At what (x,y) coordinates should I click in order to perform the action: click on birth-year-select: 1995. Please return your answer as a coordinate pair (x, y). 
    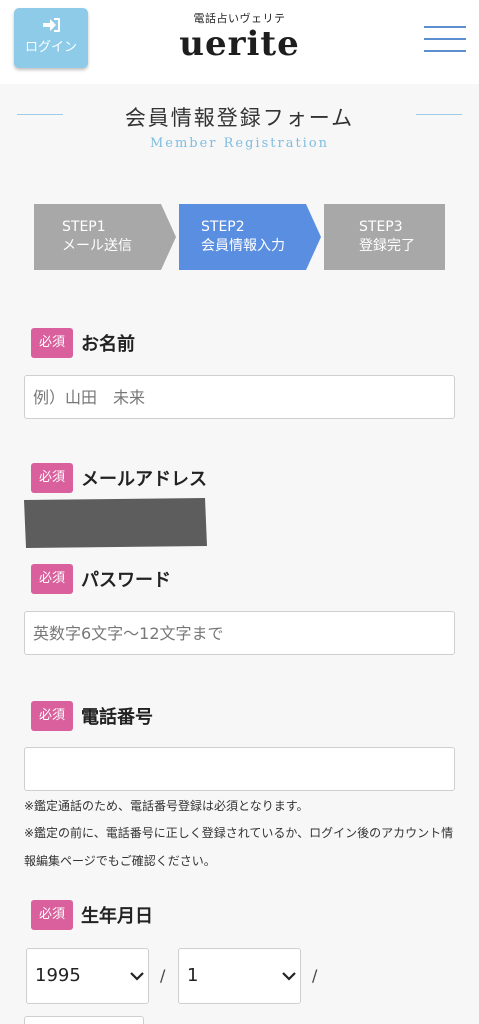
    Looking at the image, I should click on (87, 976).